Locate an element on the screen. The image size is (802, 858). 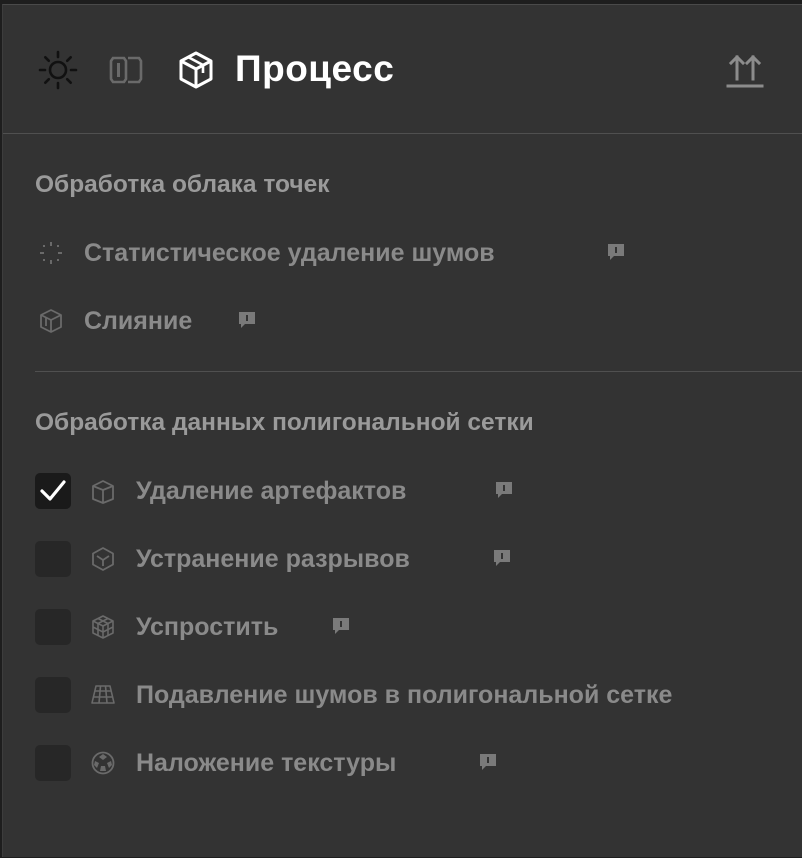
list-item-simplify: Успростить is located at coordinates (402, 627).